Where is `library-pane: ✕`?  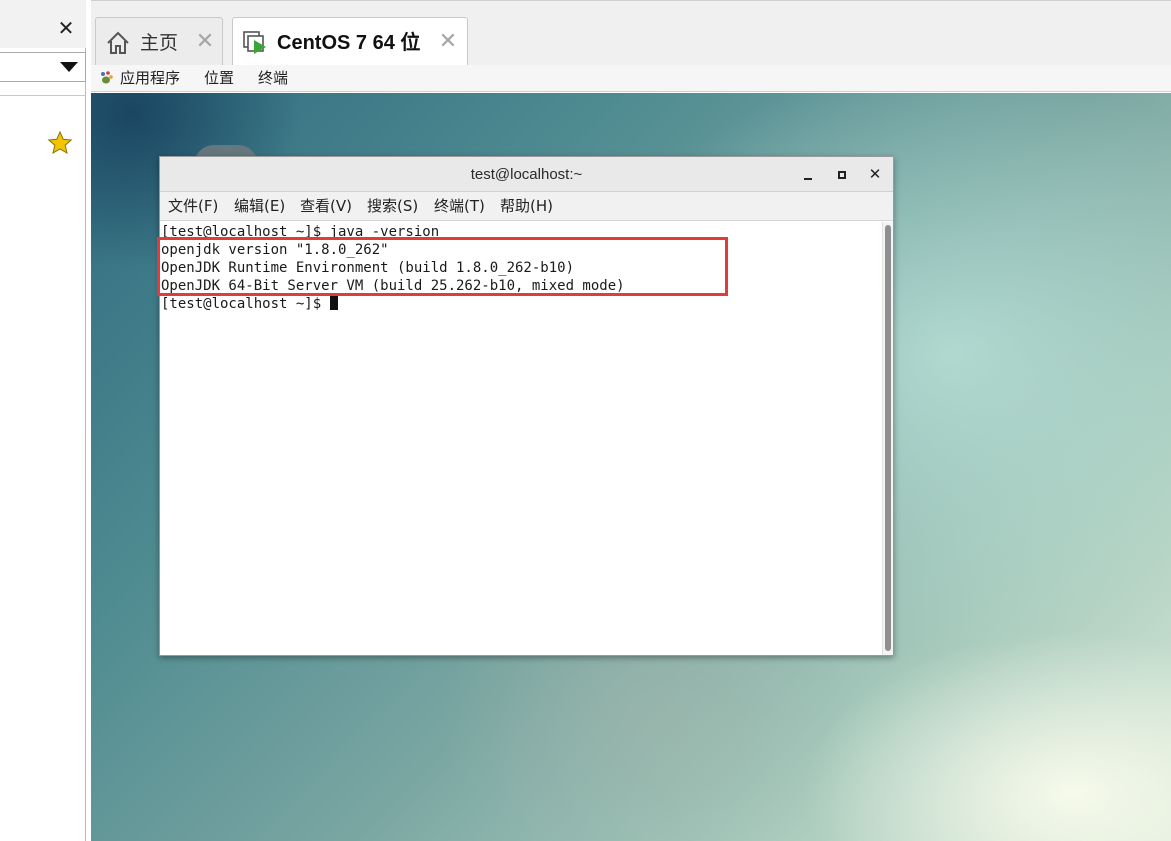 library-pane: ✕ is located at coordinates (43, 420).